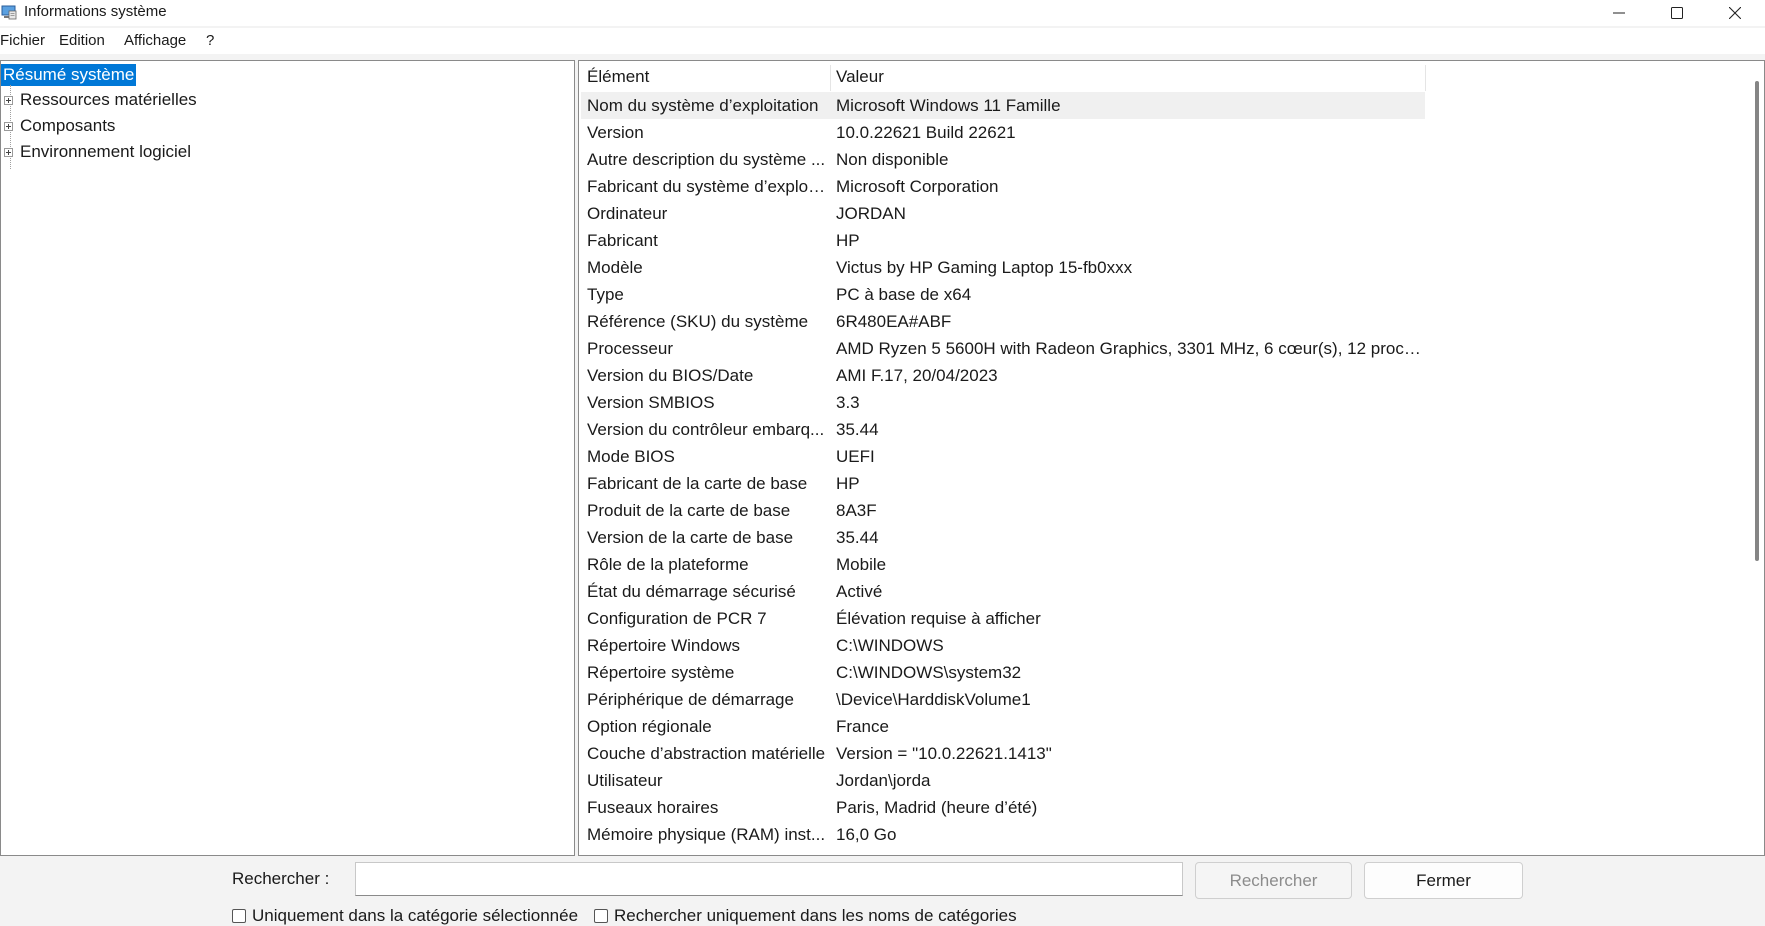  What do you see at coordinates (1003, 321) in the screenshot?
I see `table-row: Référence (SKU) du système 6R480EA#ABF` at bounding box center [1003, 321].